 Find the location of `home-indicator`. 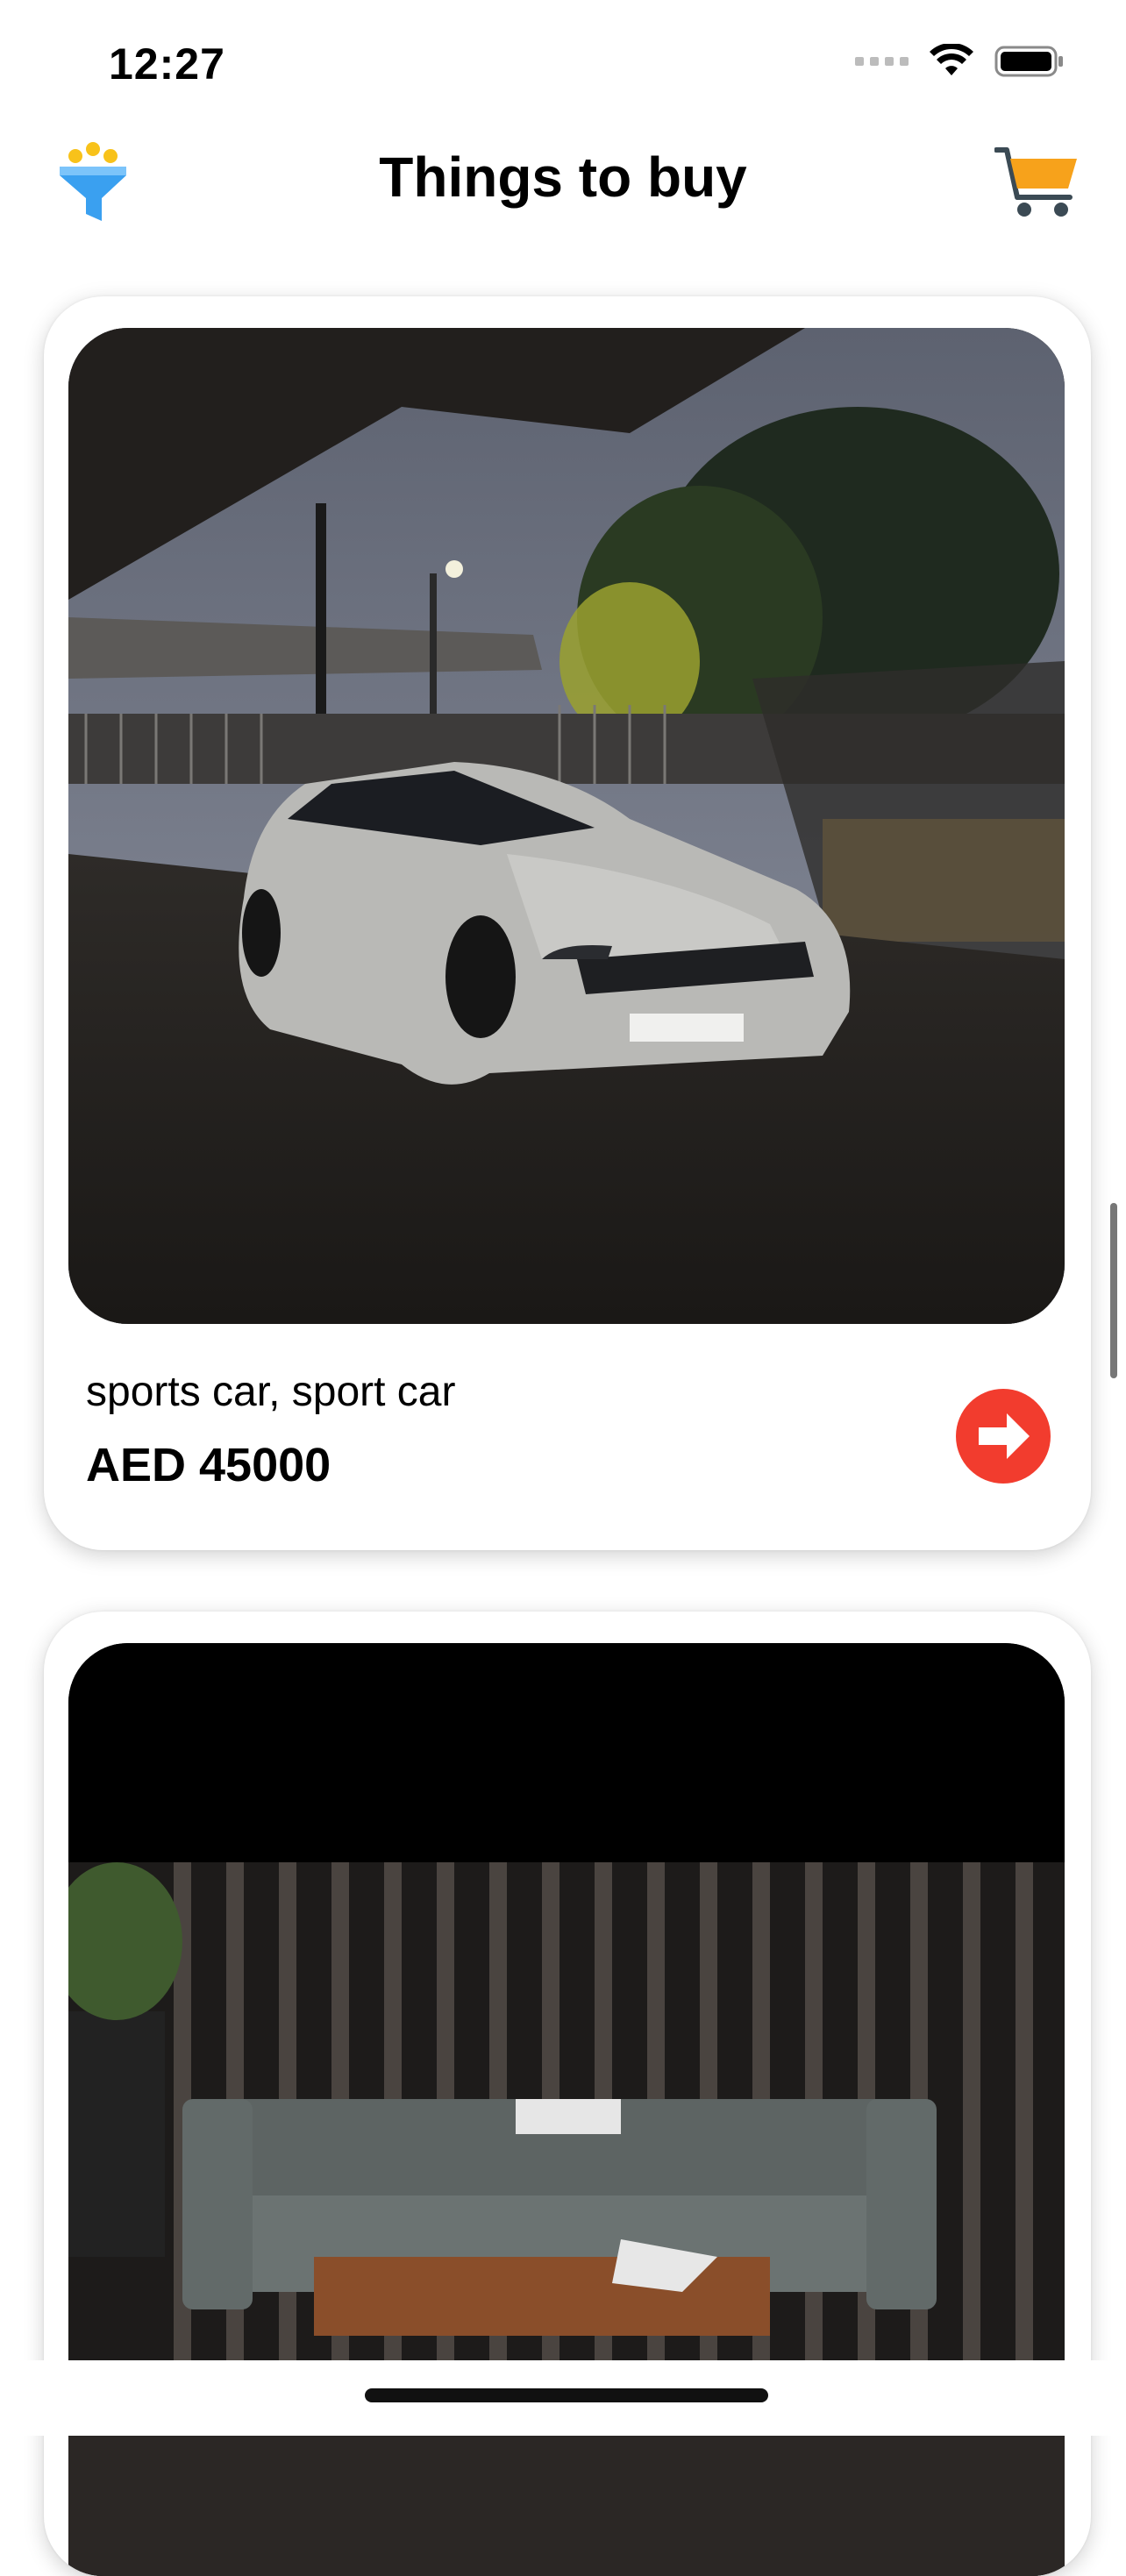

home-indicator is located at coordinates (567, 2395).